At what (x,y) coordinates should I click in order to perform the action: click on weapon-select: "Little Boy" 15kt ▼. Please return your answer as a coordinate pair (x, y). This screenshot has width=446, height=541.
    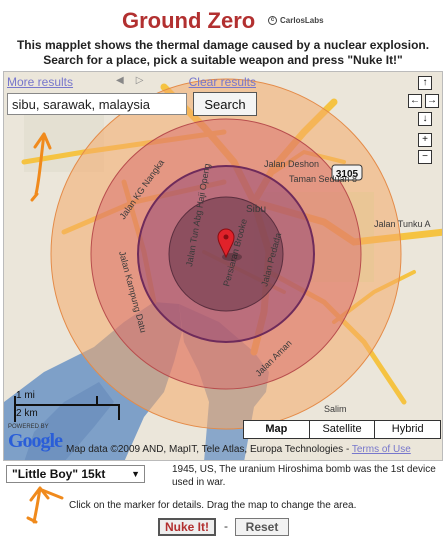
    Looking at the image, I should click on (75, 474).